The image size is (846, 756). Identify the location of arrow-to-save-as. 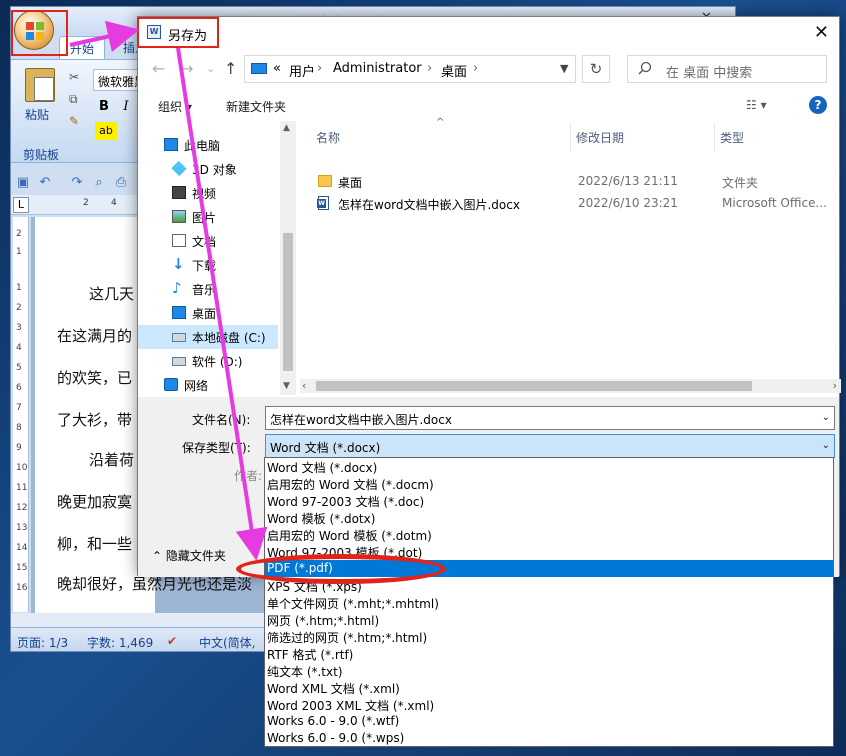
(104, 36).